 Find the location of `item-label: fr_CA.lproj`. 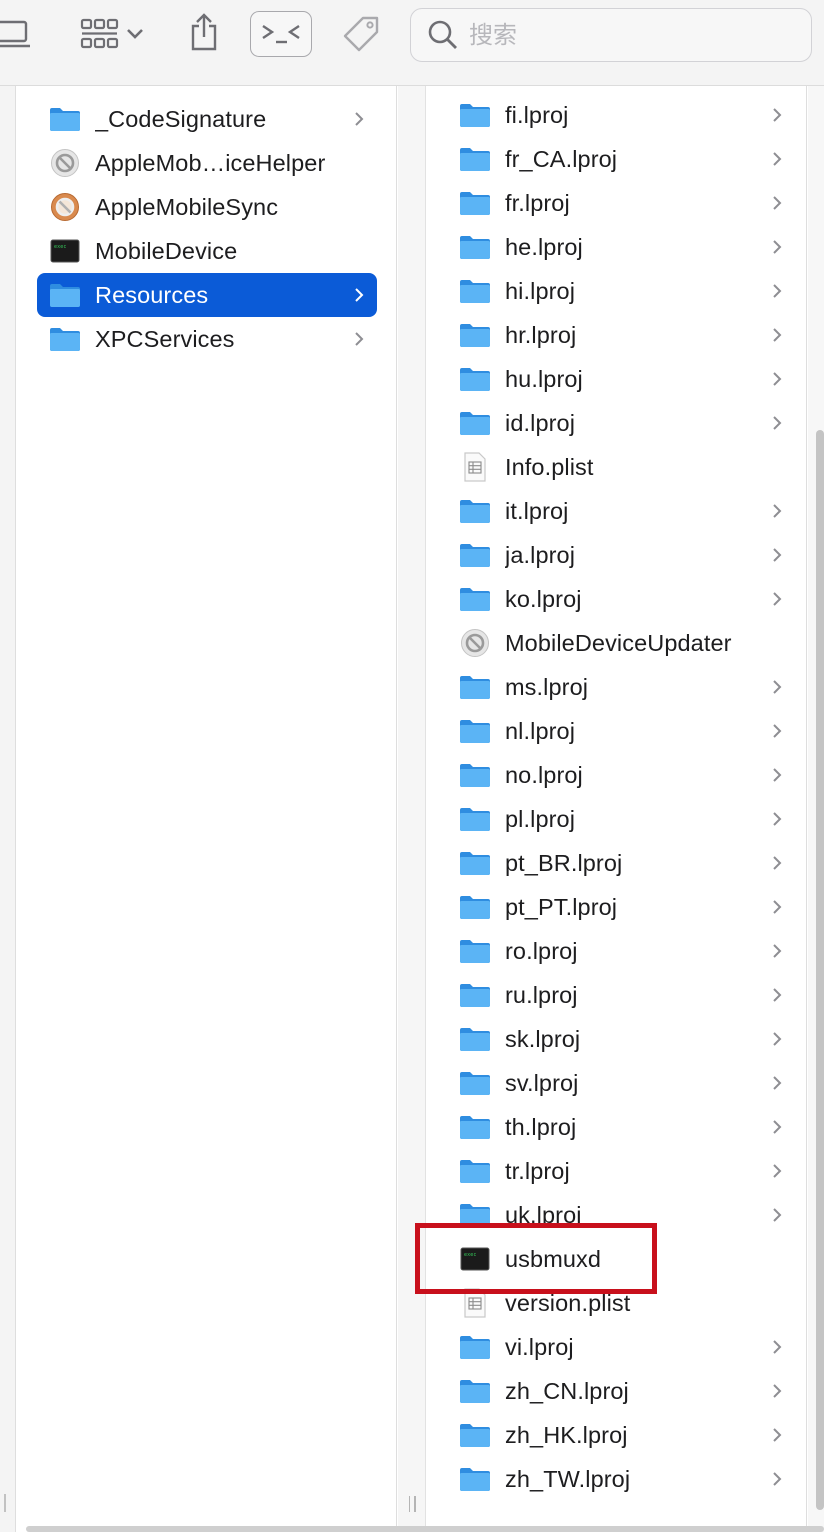

item-label: fr_CA.lproj is located at coordinates (561, 158).